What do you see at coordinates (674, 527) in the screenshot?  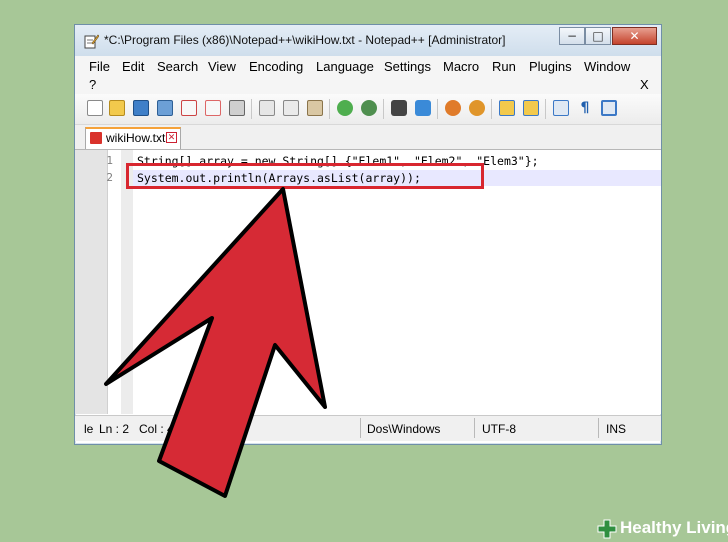 I see `brand-watermark: Healthy Living` at bounding box center [674, 527].